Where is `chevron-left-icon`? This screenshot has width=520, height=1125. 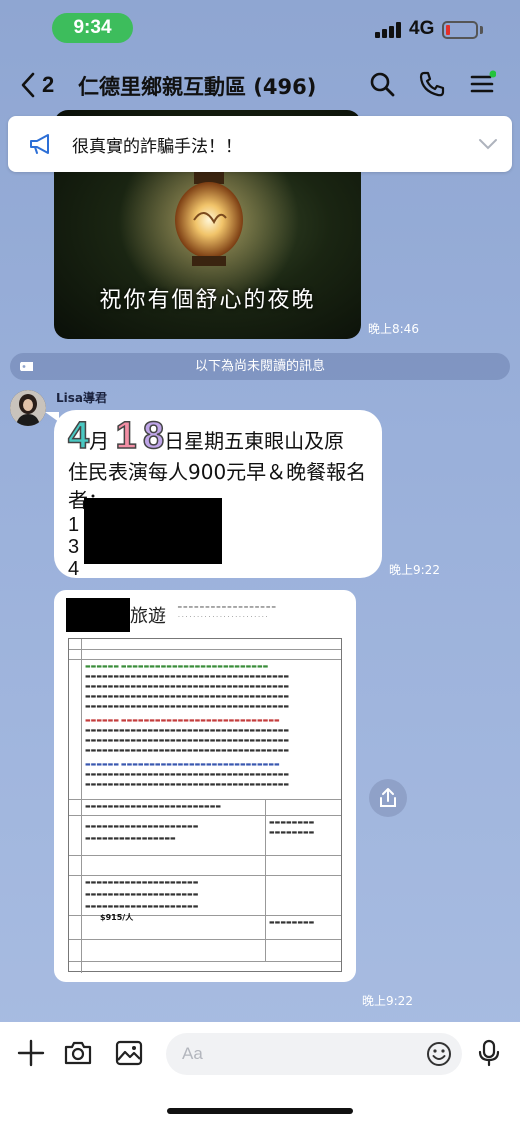 chevron-left-icon is located at coordinates (28, 85).